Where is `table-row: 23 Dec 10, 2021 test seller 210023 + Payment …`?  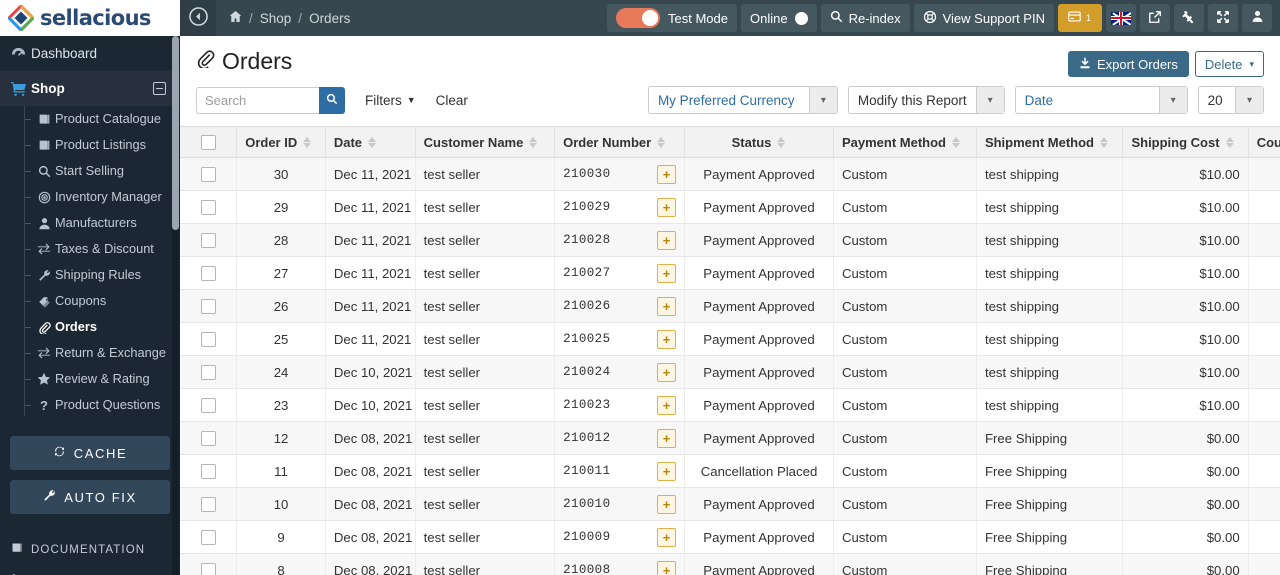
table-row: 23 Dec 10, 2021 test seller 210023 + Payment … is located at coordinates (730, 405).